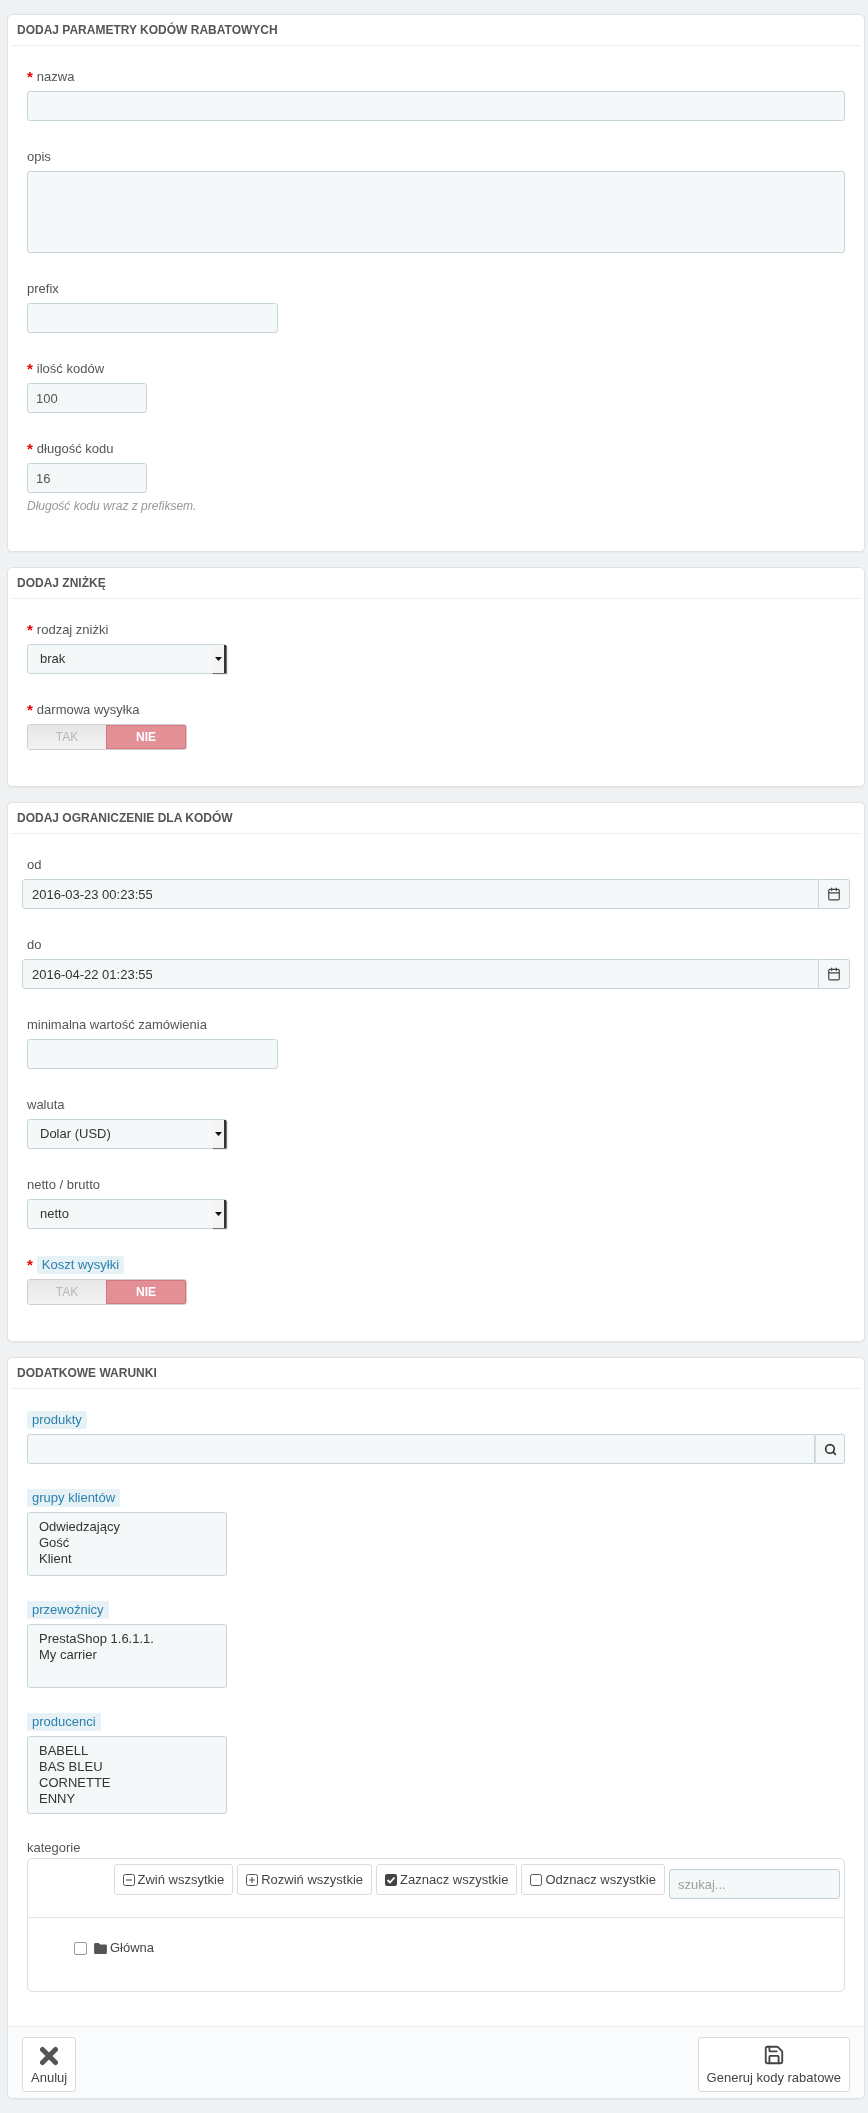  Describe the element at coordinates (125, 818) in the screenshot. I see `panel-title: DODAJ OGRANICZENIE DLA KODÓW` at that location.